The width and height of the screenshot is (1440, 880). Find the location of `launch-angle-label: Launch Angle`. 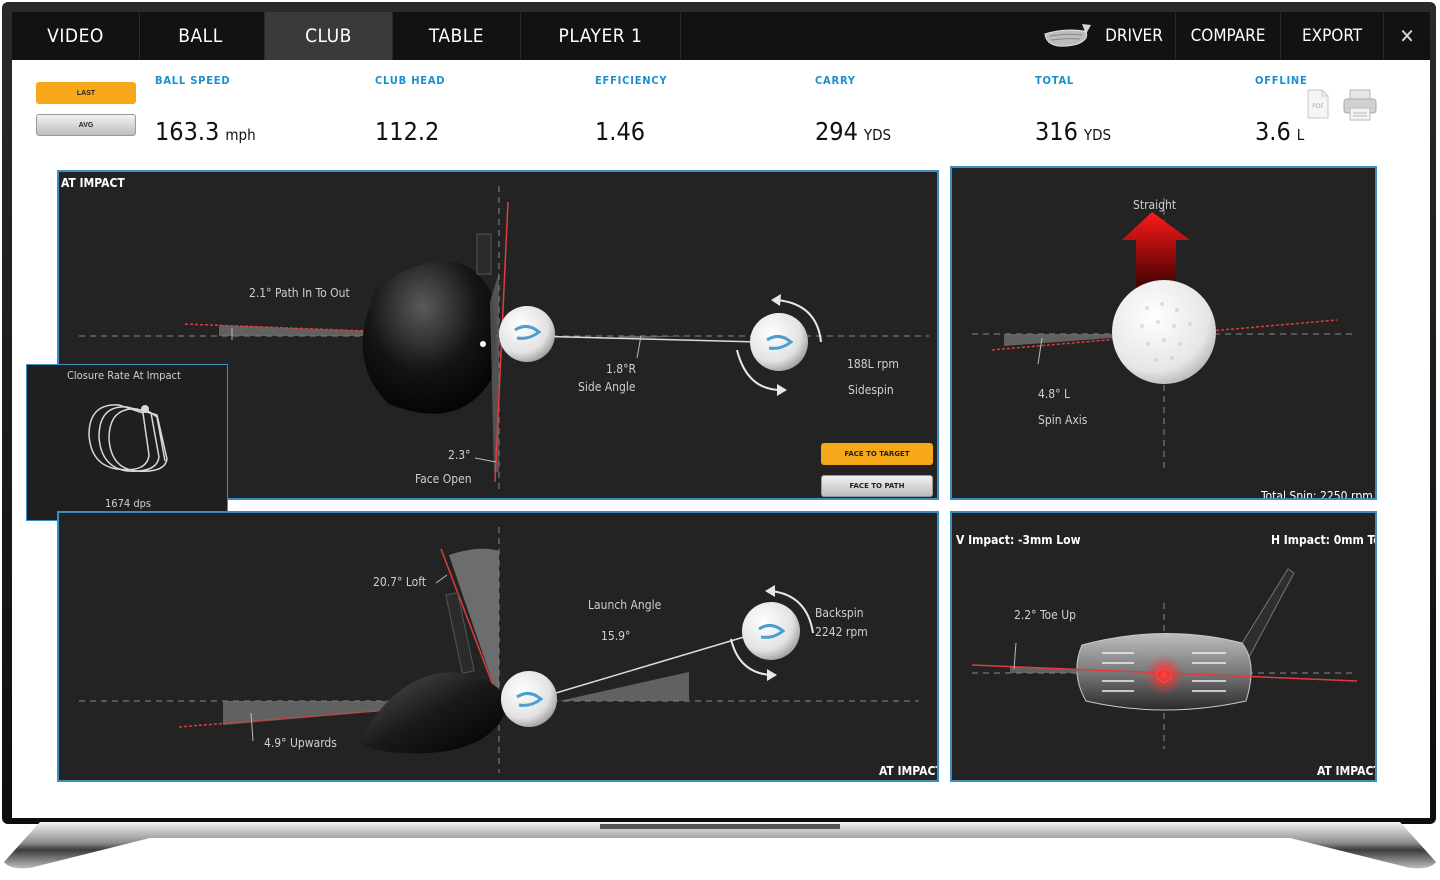

launch-angle-label: Launch Angle is located at coordinates (625, 605).